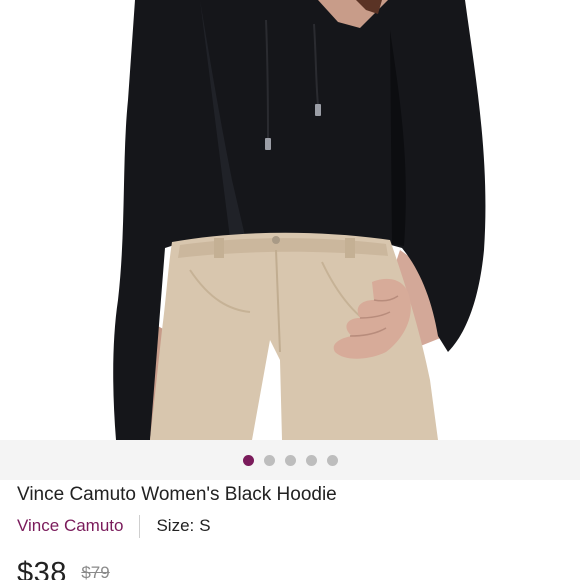 The width and height of the screenshot is (580, 580). I want to click on current-price: $38, so click(42, 568).